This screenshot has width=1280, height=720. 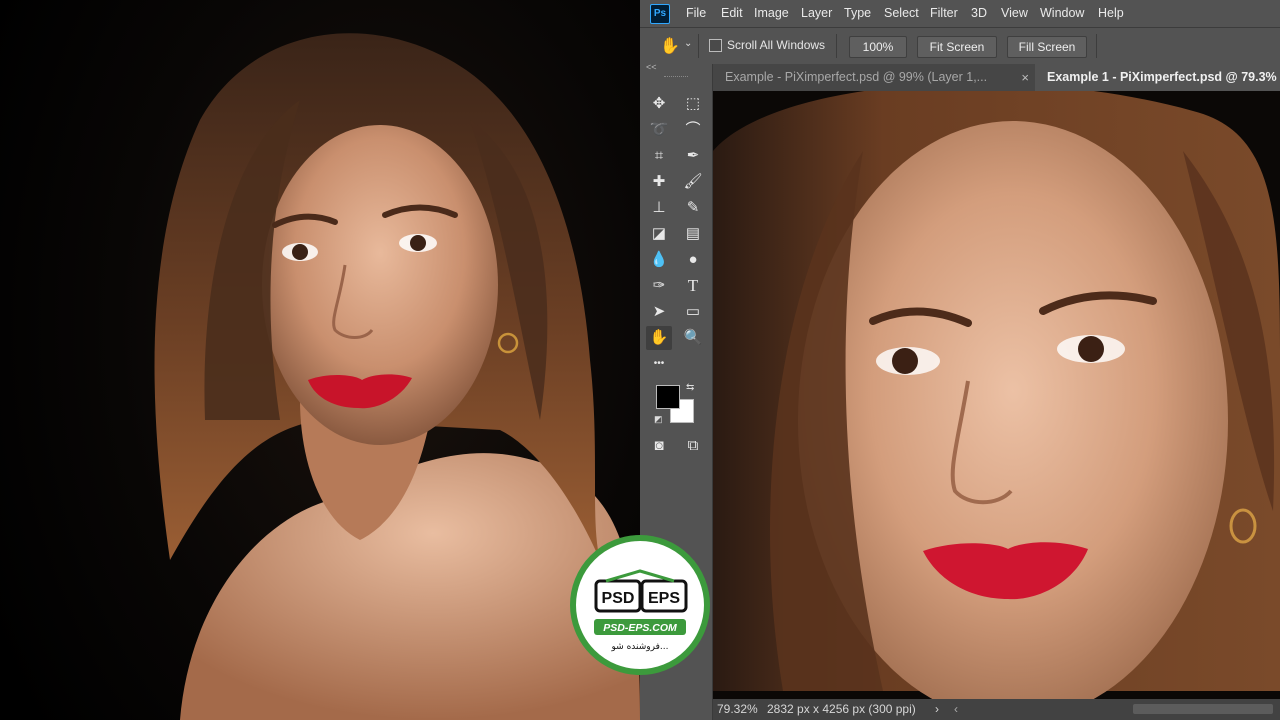 What do you see at coordinates (693, 312) in the screenshot?
I see `rectangle-tool-icon: ▭` at bounding box center [693, 312].